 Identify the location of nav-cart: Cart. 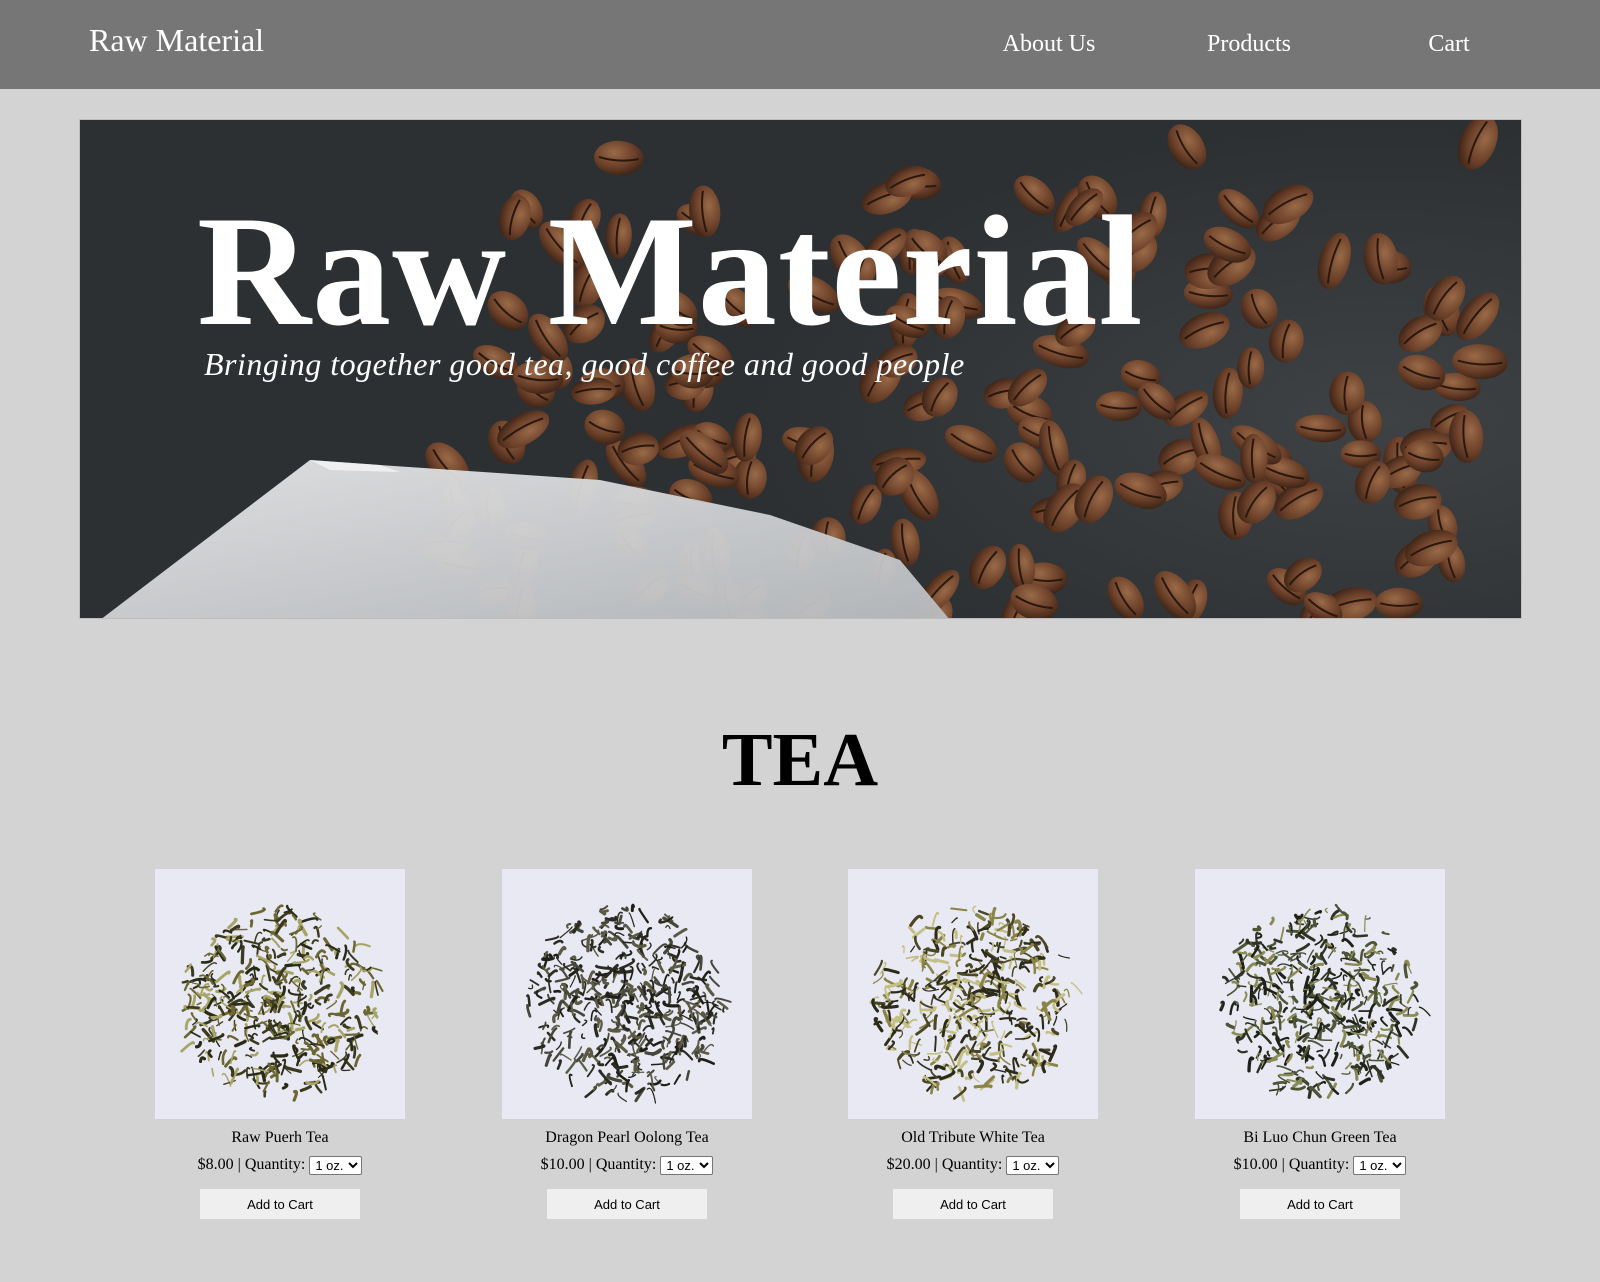
(1448, 44).